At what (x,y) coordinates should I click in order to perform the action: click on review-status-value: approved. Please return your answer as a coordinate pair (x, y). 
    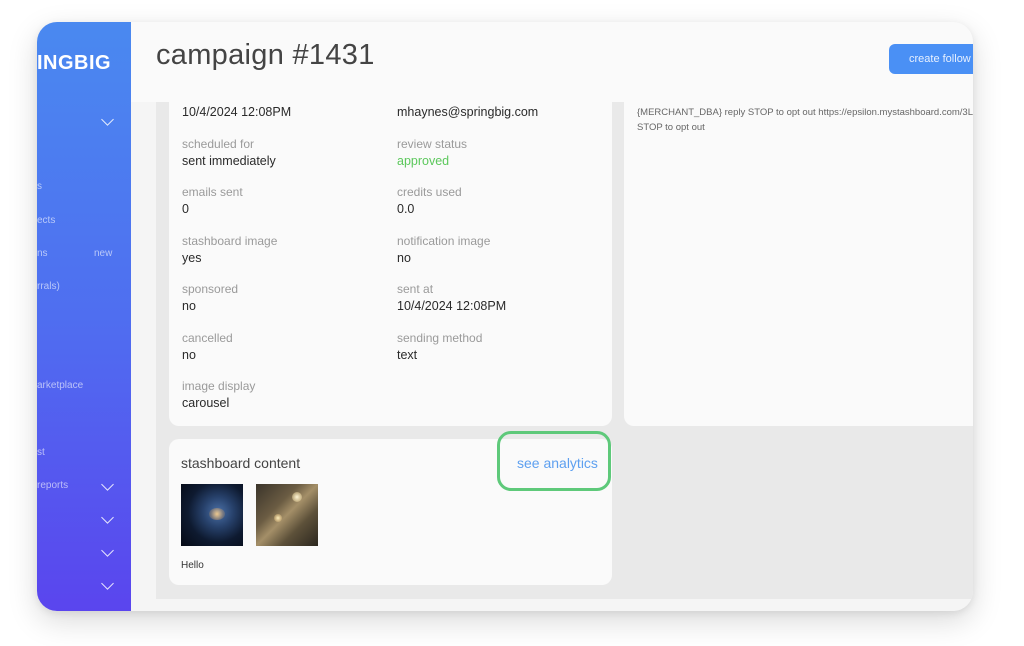
    Looking at the image, I should click on (423, 161).